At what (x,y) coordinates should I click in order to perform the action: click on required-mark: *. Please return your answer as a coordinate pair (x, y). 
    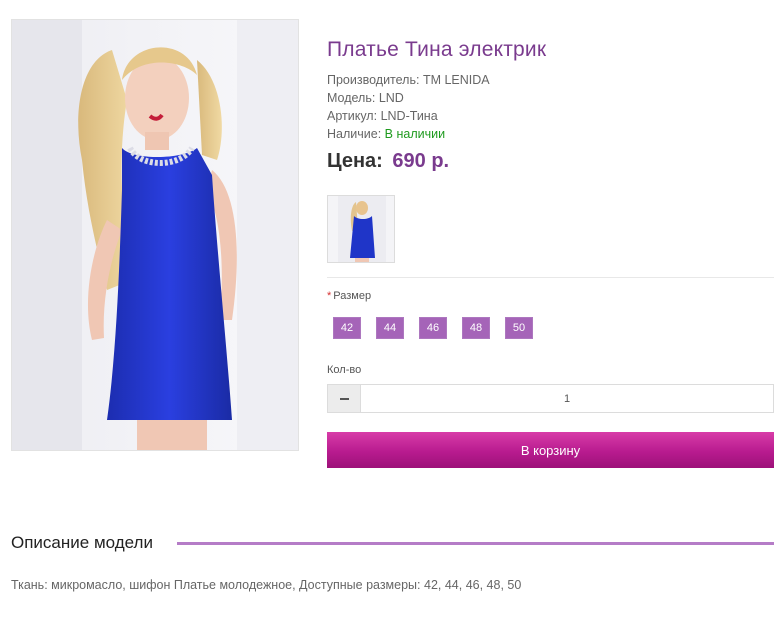
    Looking at the image, I should click on (329, 296).